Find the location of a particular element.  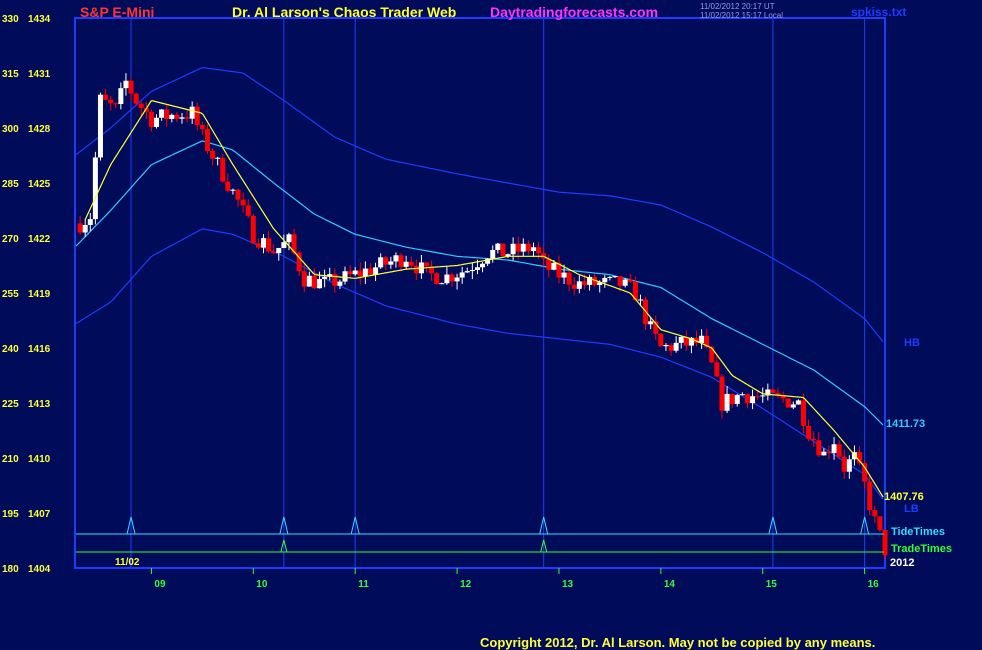

x-tick-label: 13 is located at coordinates (568, 584).